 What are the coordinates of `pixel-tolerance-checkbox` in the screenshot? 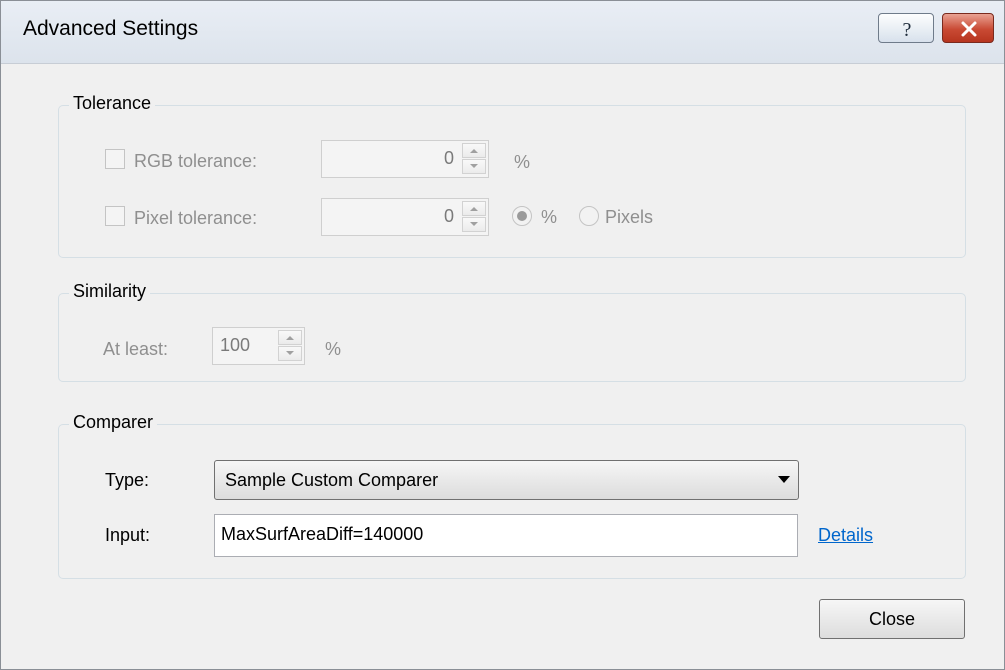 It's located at (115, 216).